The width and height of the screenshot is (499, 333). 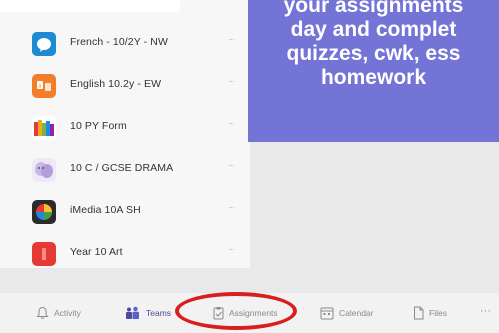 What do you see at coordinates (125, 257) in the screenshot?
I see `team-row-art: Year 10 Art ···` at bounding box center [125, 257].